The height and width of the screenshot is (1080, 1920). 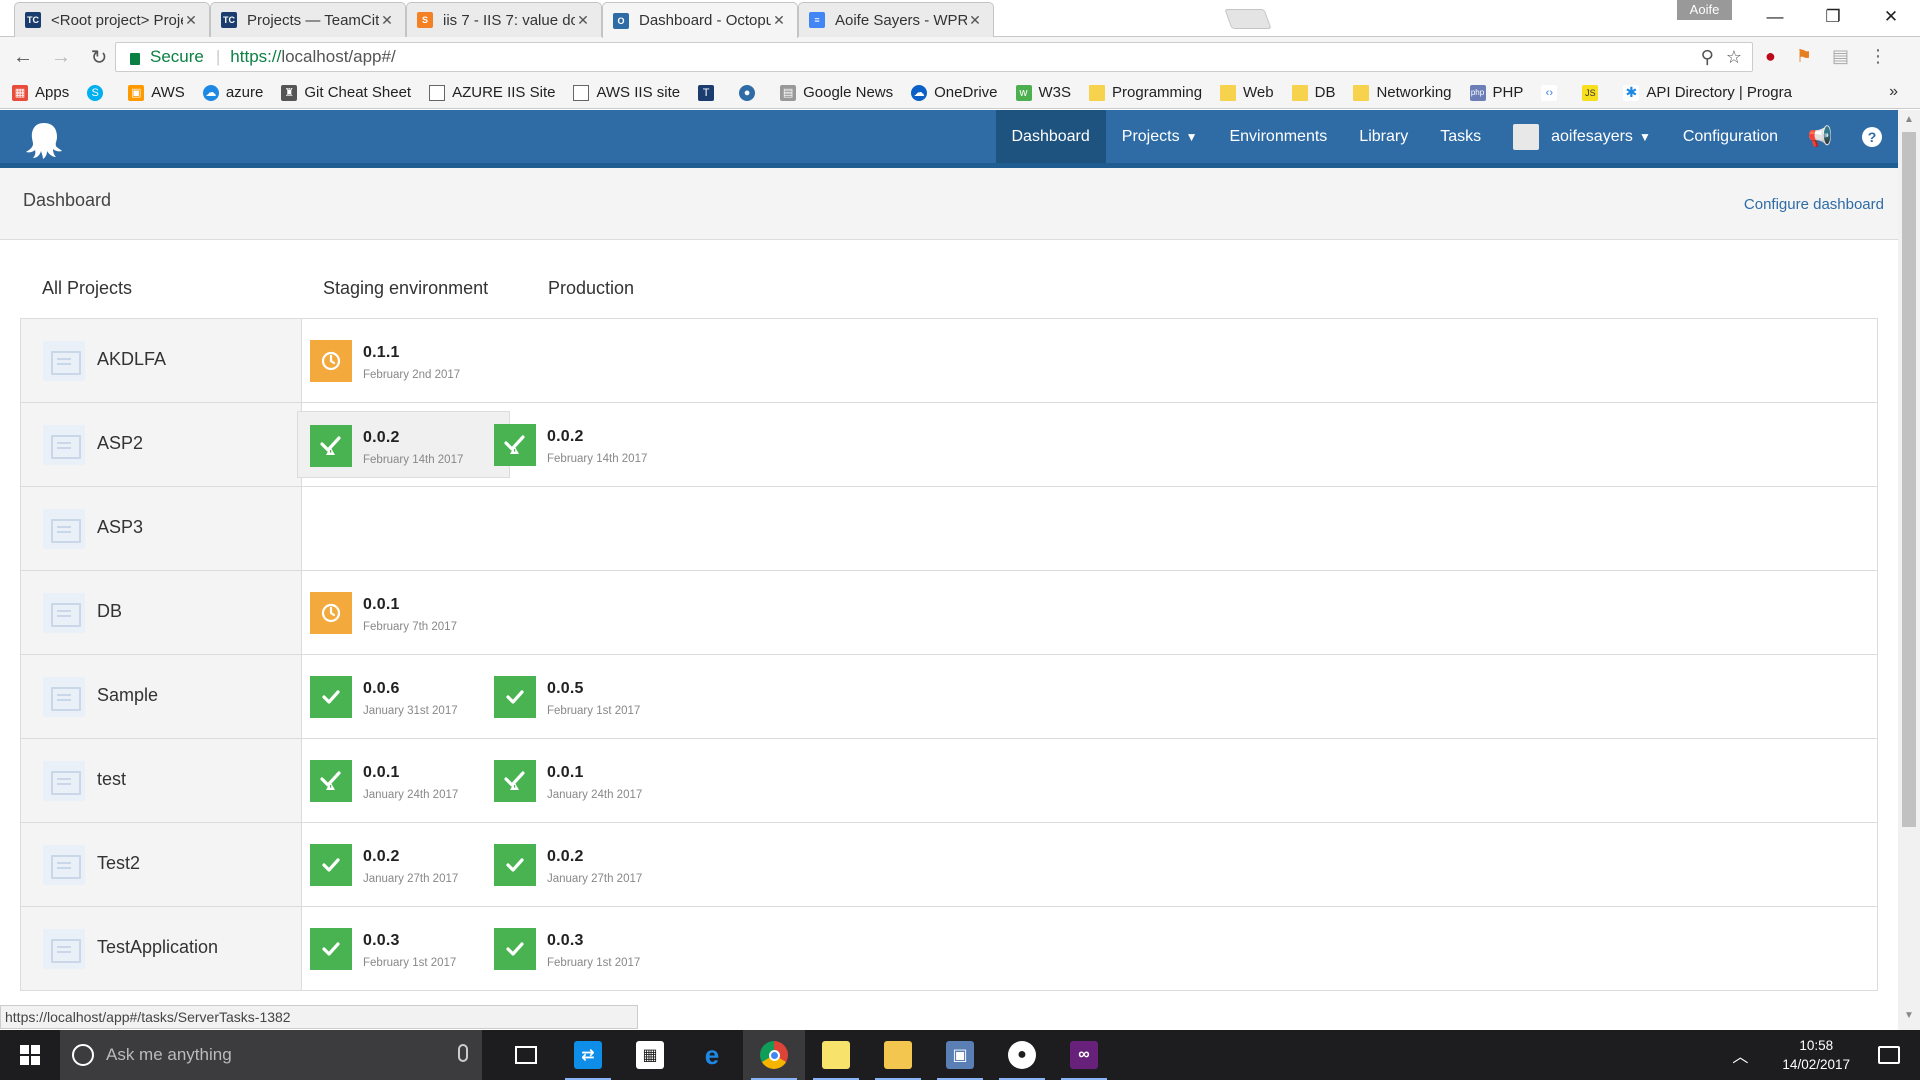 I want to click on project-name: Test2, so click(x=118, y=863).